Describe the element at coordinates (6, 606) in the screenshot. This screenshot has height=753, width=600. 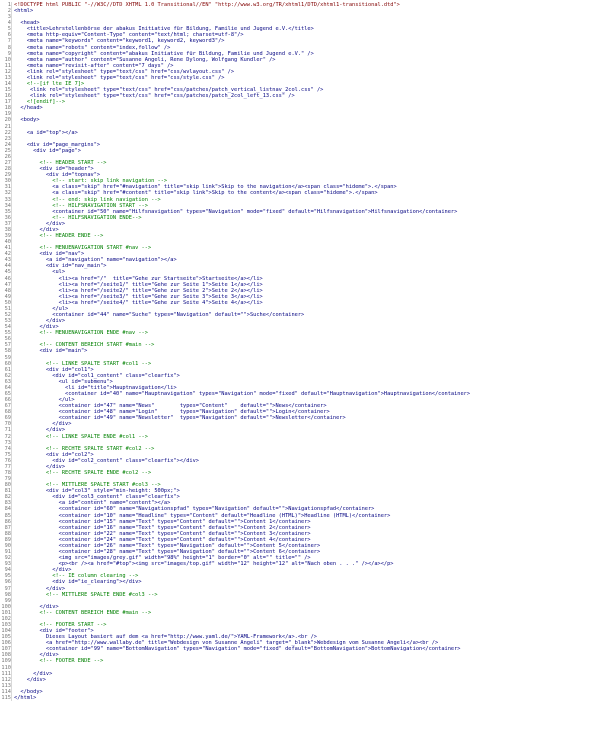
I see `line-number: 100` at that location.